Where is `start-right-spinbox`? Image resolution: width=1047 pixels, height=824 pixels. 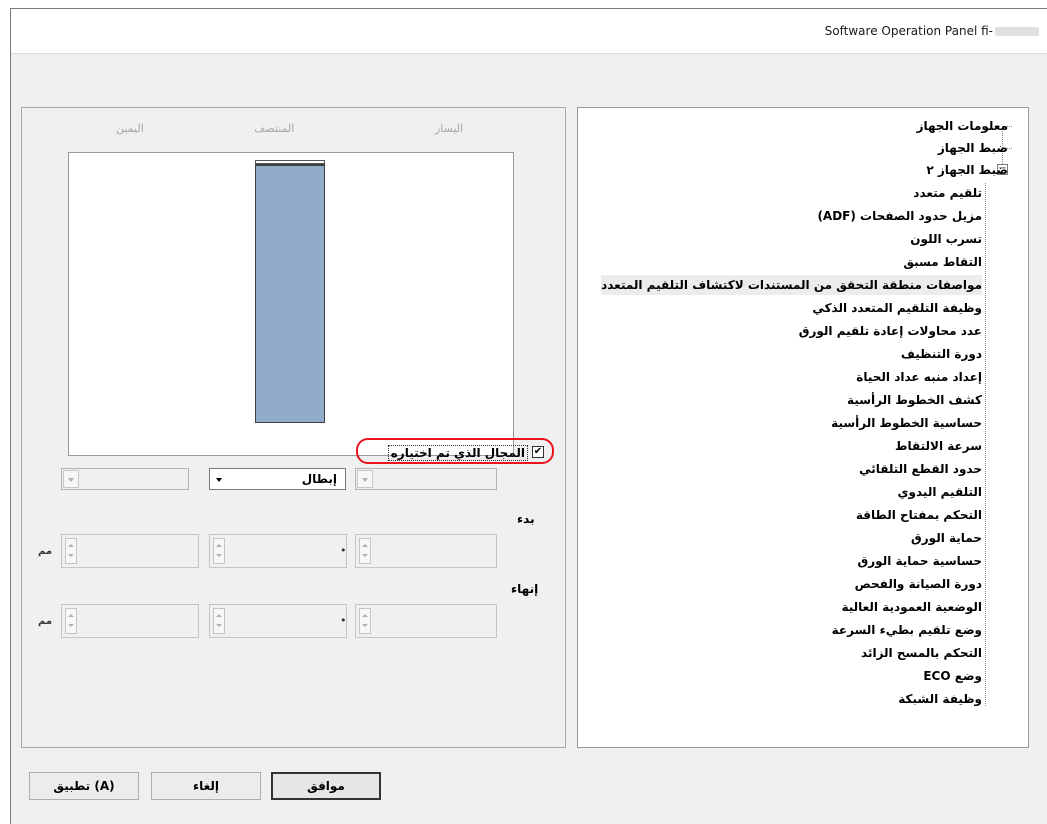 start-right-spinbox is located at coordinates (426, 551).